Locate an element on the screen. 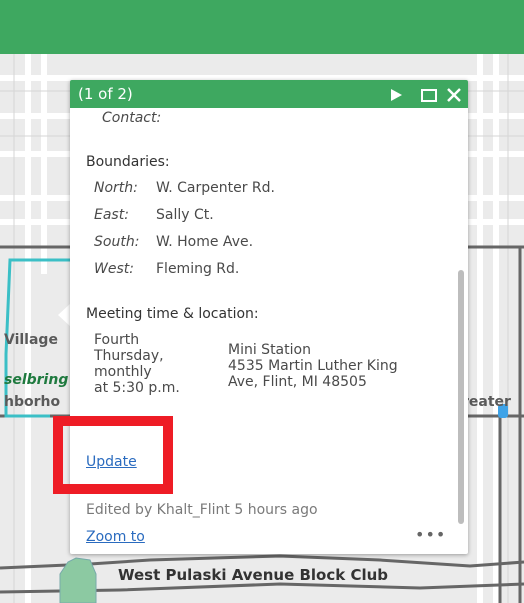 The image size is (524, 603). map-label-village: Village is located at coordinates (31, 340).